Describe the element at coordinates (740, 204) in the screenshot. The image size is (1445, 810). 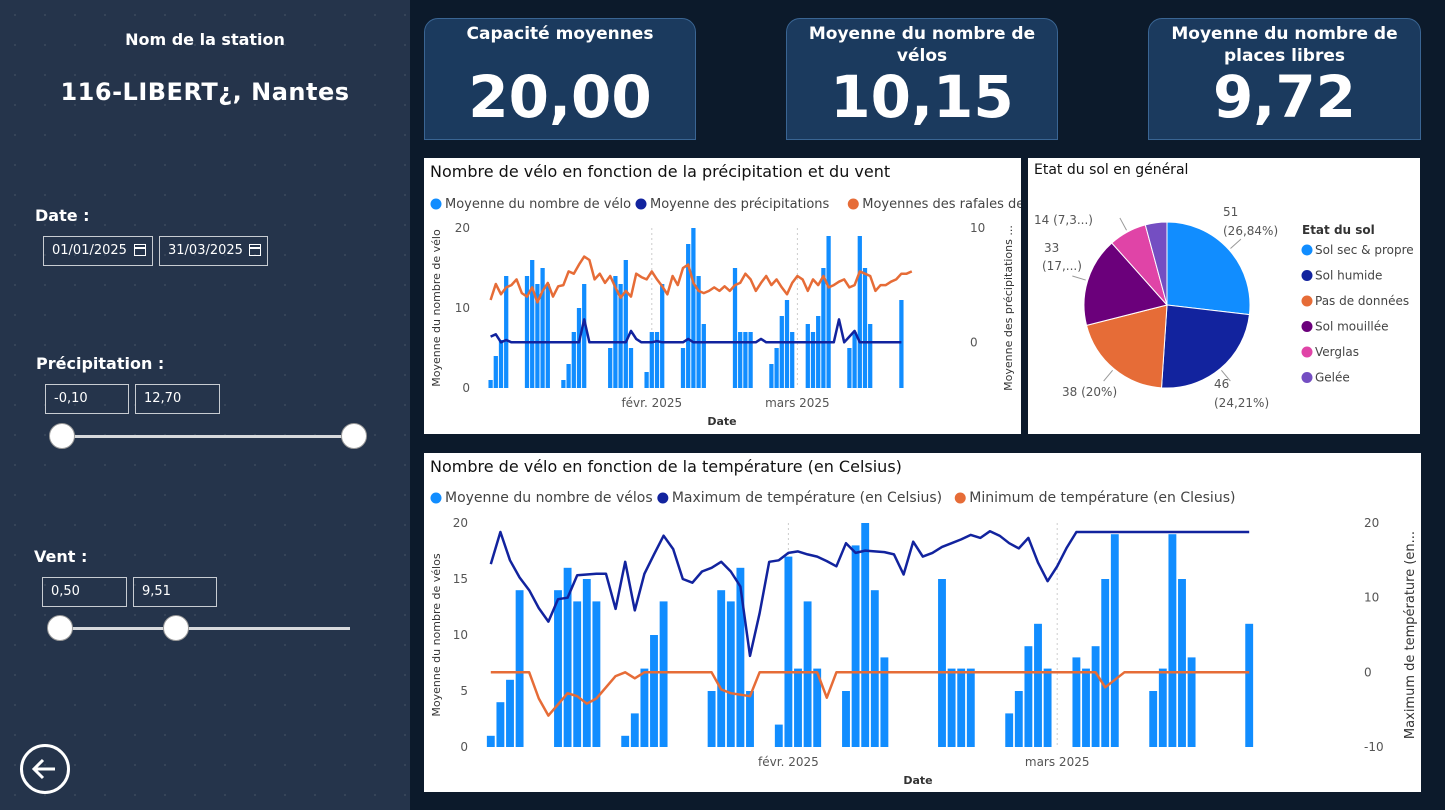
I see `legend-label: Moyenne des précipitations` at that location.